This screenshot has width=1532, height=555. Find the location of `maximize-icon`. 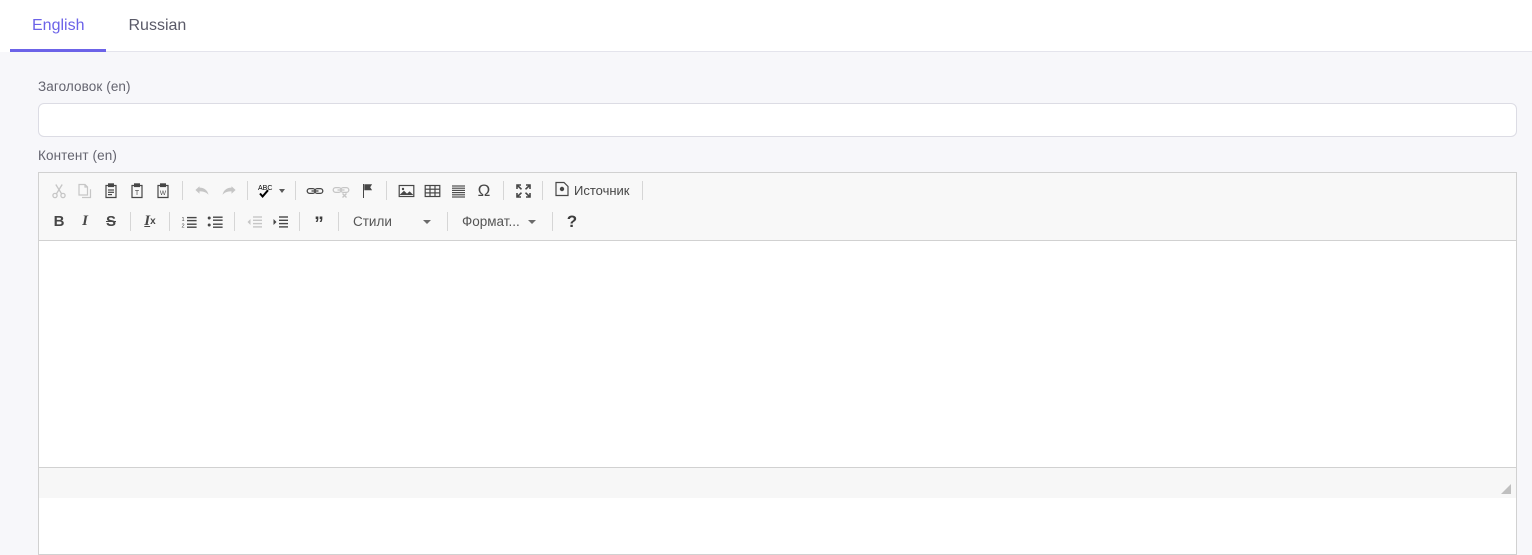

maximize-icon is located at coordinates (523, 191).